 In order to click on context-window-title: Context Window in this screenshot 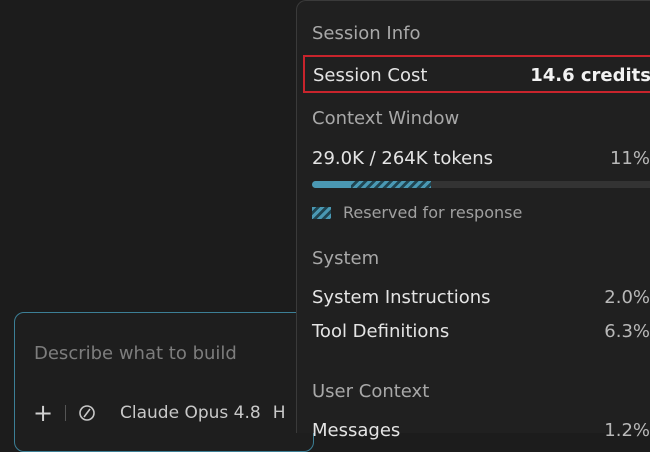, I will do `click(386, 118)`.